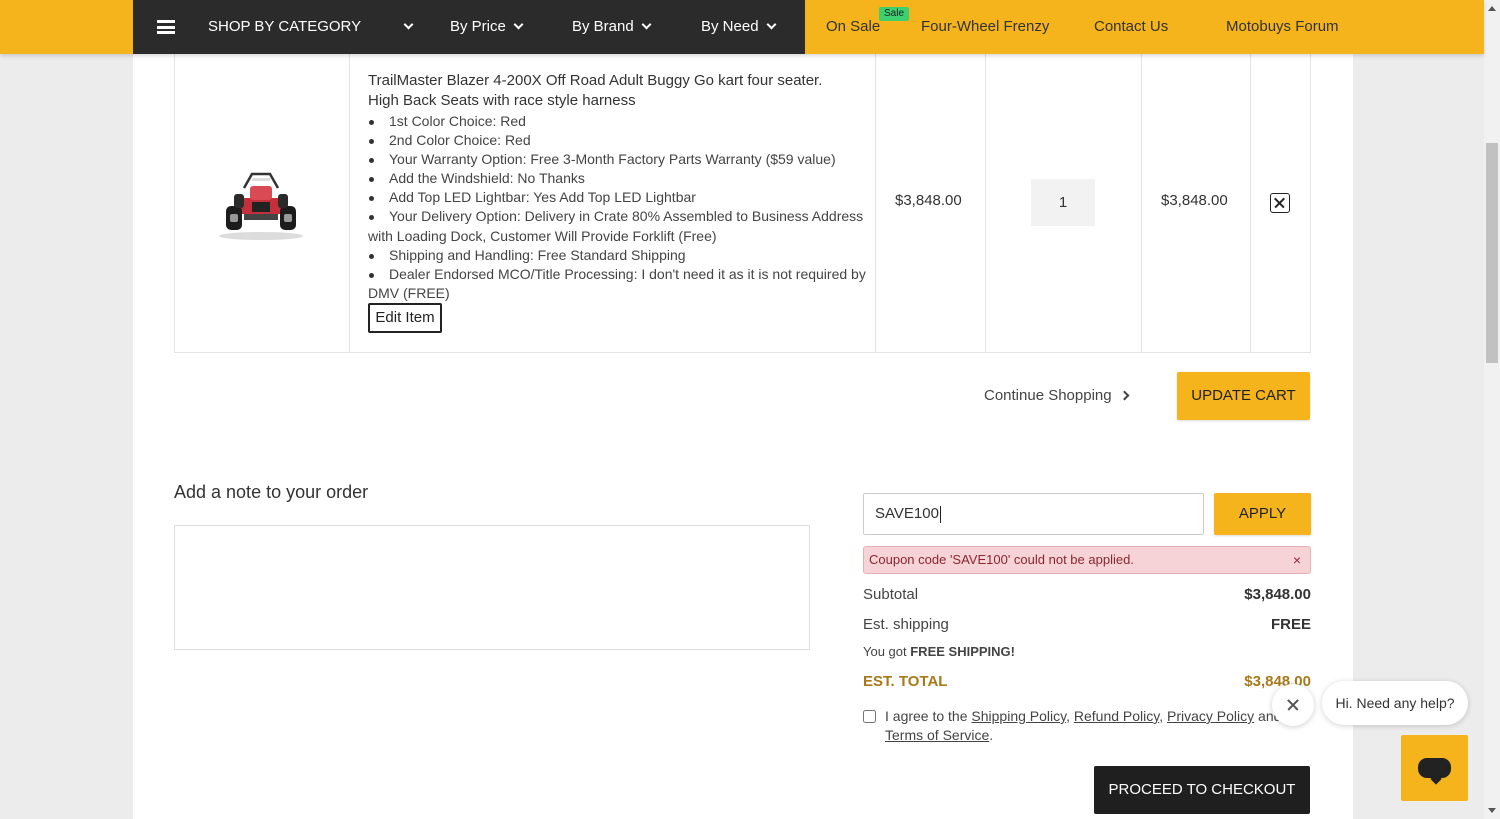 The image size is (1500, 819). I want to click on remove-item-close-icon, so click(1280, 203).